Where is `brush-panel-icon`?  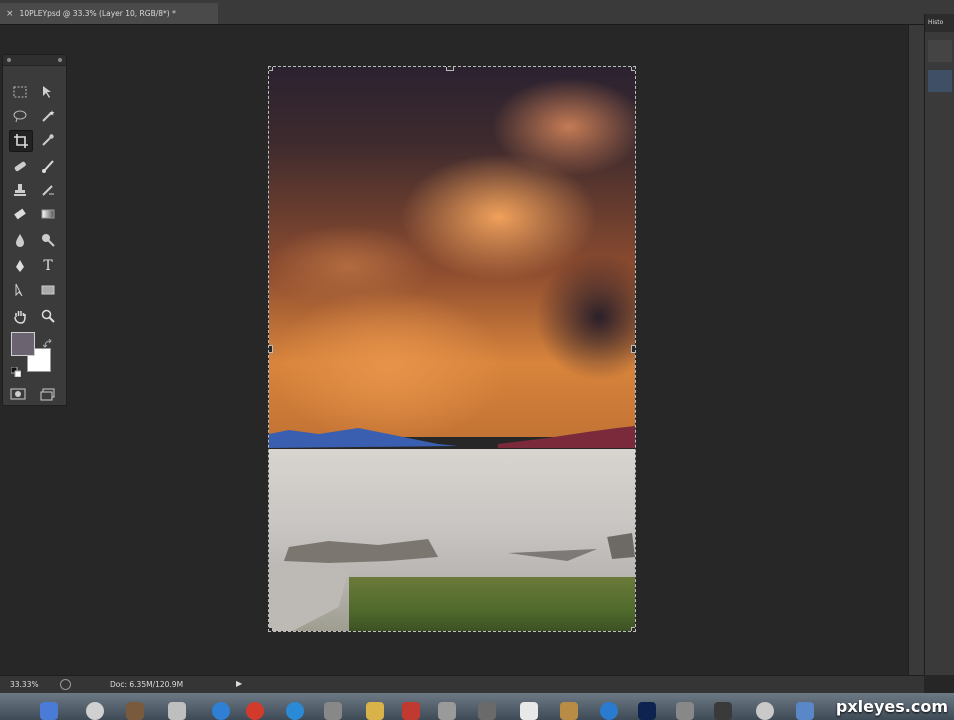 brush-panel-icon is located at coordinates (940, 51).